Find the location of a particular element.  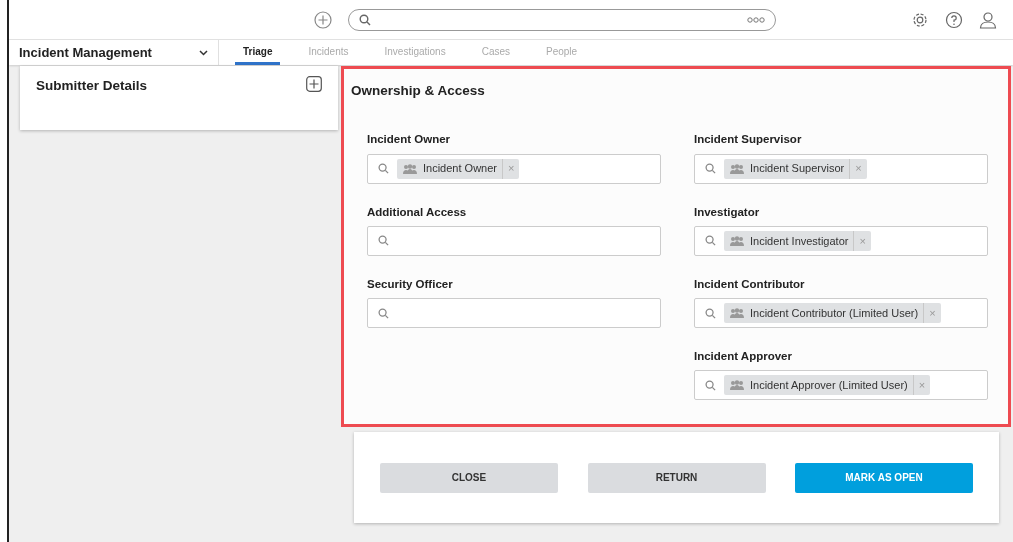

module-selector: Incident Management is located at coordinates (114, 52).